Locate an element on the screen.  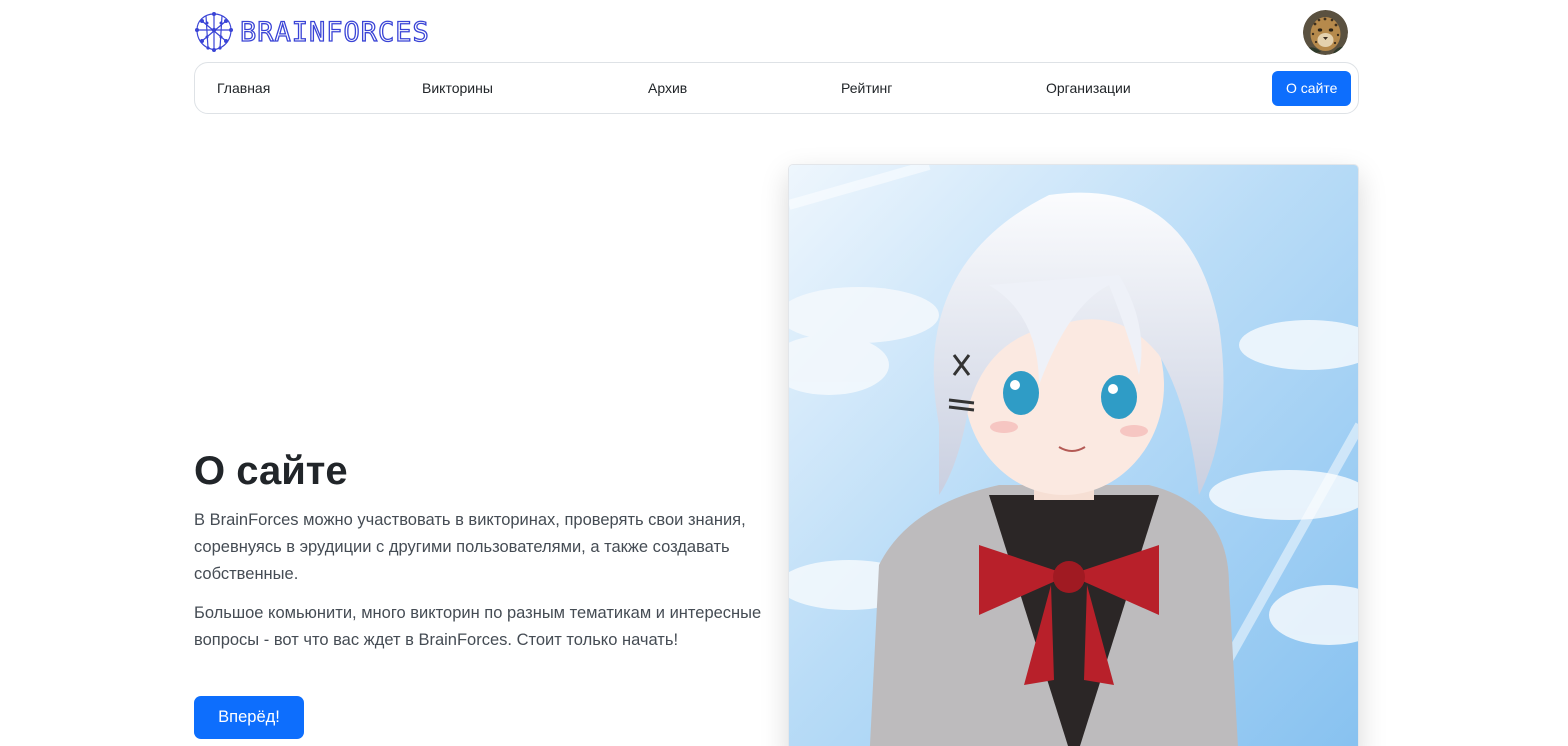
header: BRAINFORCES is located at coordinates (776, 34).